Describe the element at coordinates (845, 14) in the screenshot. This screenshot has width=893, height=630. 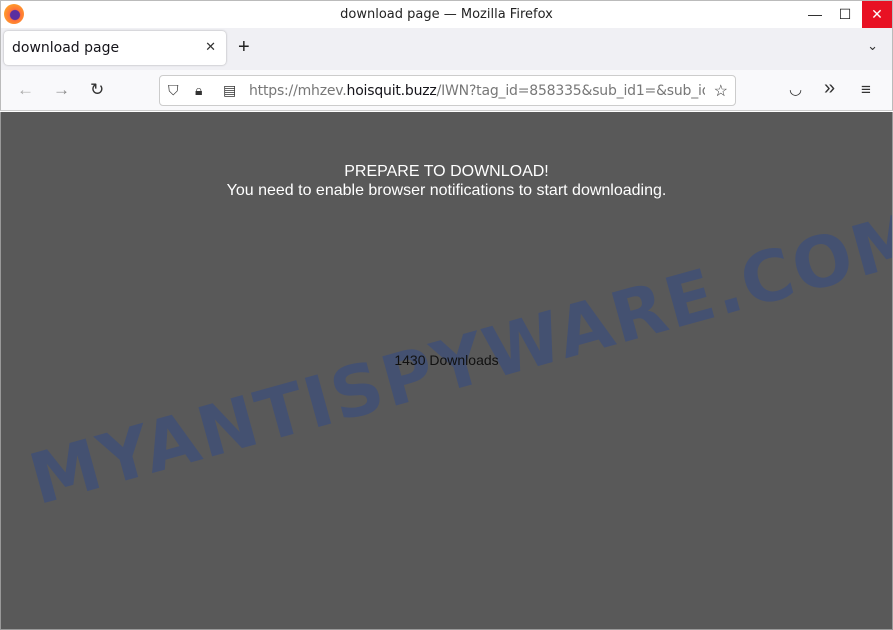
I see `maximize-button: ☐` at that location.